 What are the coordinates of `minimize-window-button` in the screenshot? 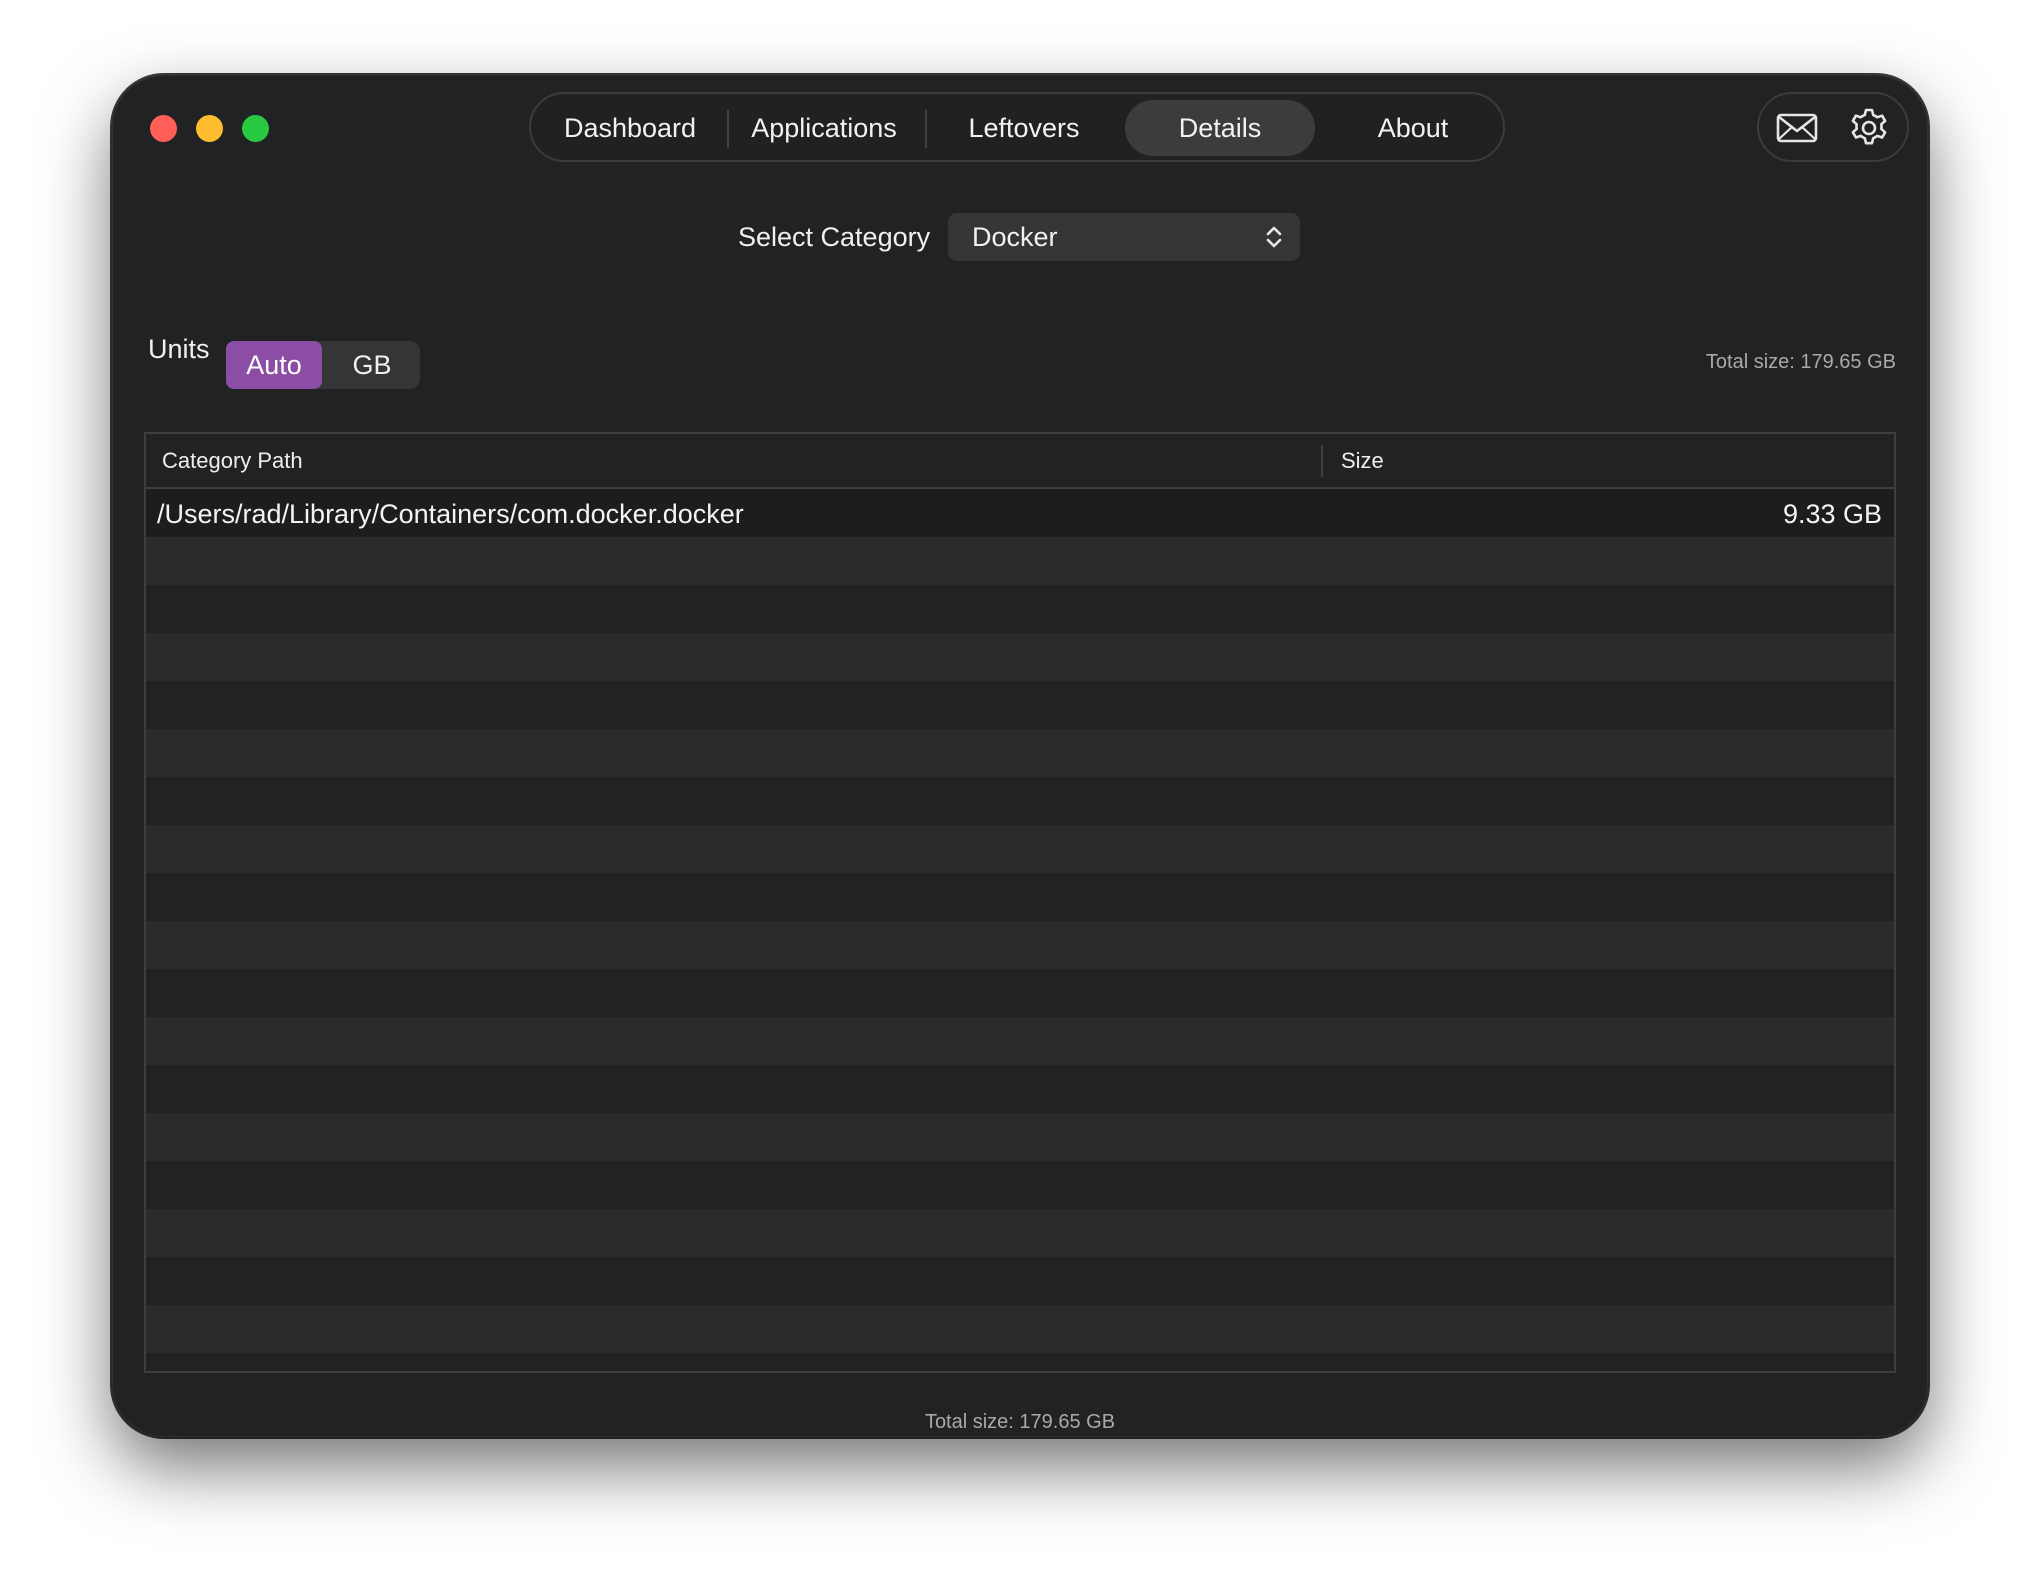 It's located at (209, 128).